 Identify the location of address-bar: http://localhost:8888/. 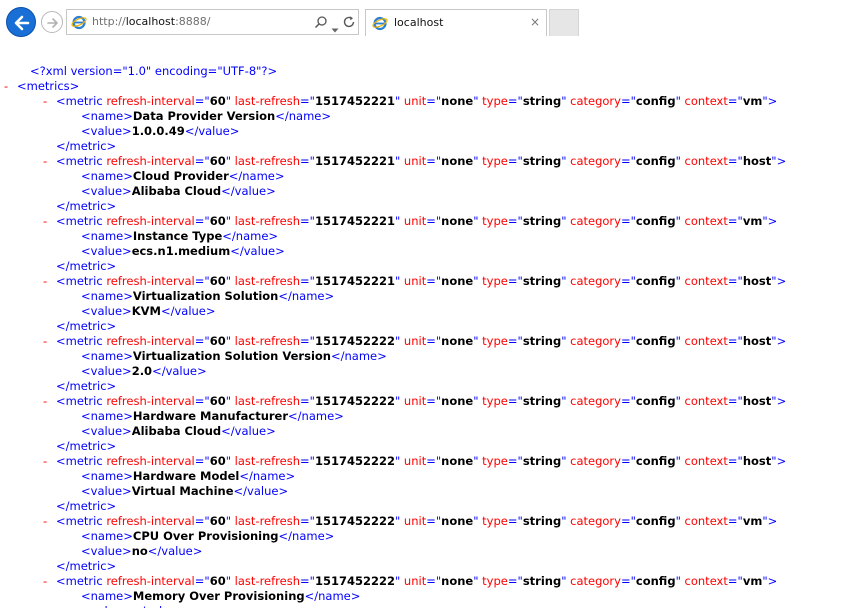
(212, 22).